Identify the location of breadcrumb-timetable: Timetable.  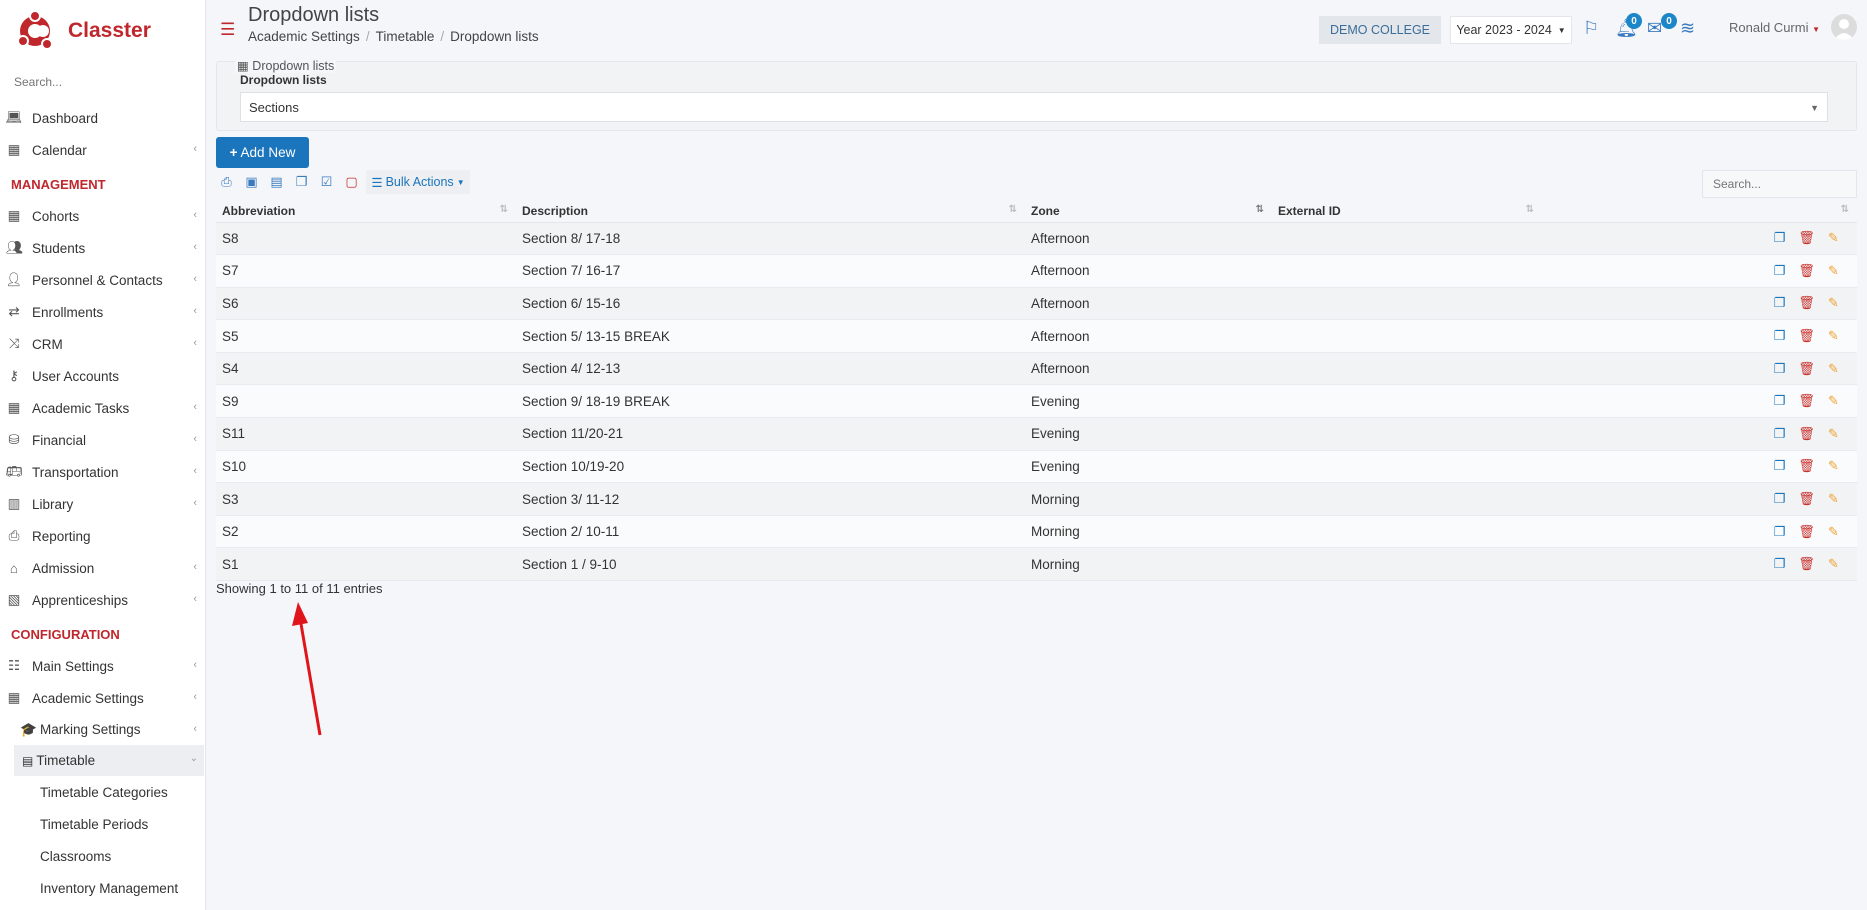
(405, 36).